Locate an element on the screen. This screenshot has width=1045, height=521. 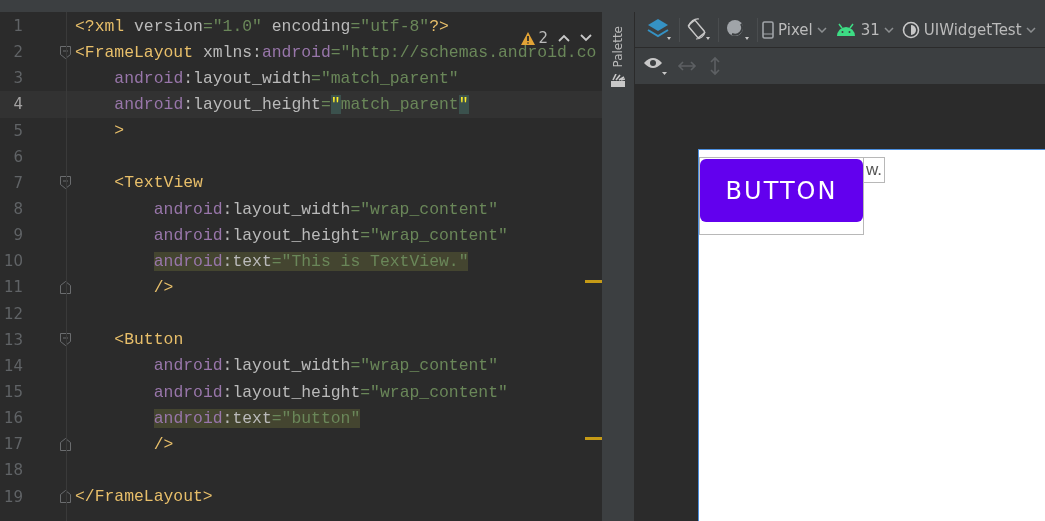
code-token: version is located at coordinates (168, 26).